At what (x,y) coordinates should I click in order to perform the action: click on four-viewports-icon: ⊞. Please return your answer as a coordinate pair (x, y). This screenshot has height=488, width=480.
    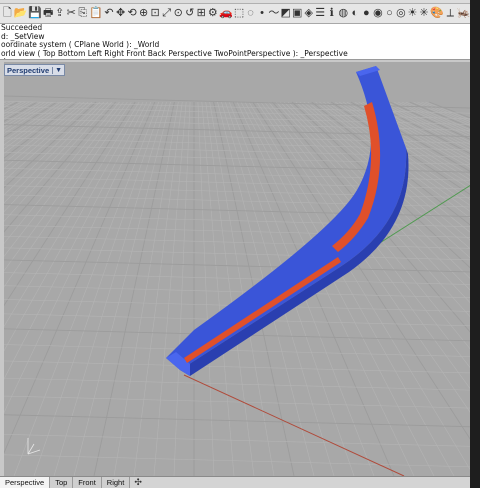
    Looking at the image, I should click on (201, 14).